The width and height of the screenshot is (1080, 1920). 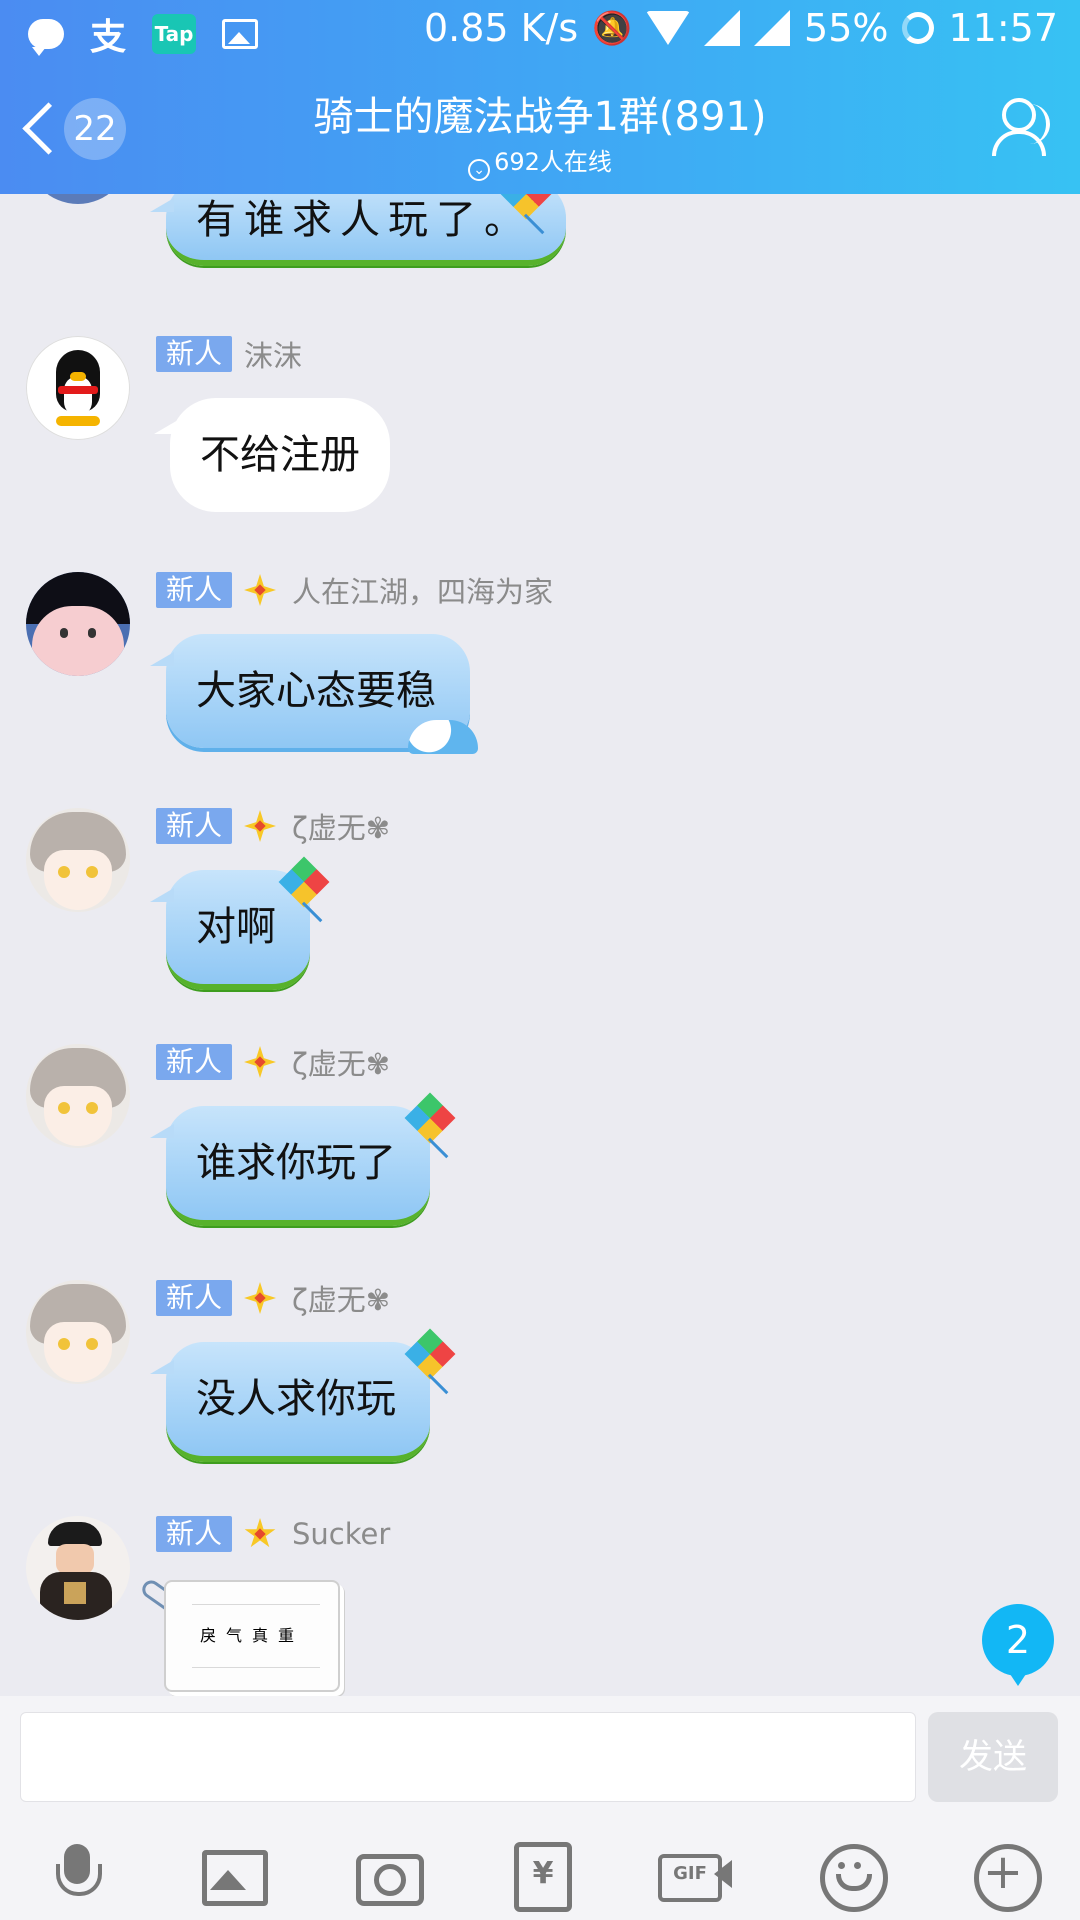 What do you see at coordinates (272, 455) in the screenshot?
I see `message-bubble: 不给注册` at bounding box center [272, 455].